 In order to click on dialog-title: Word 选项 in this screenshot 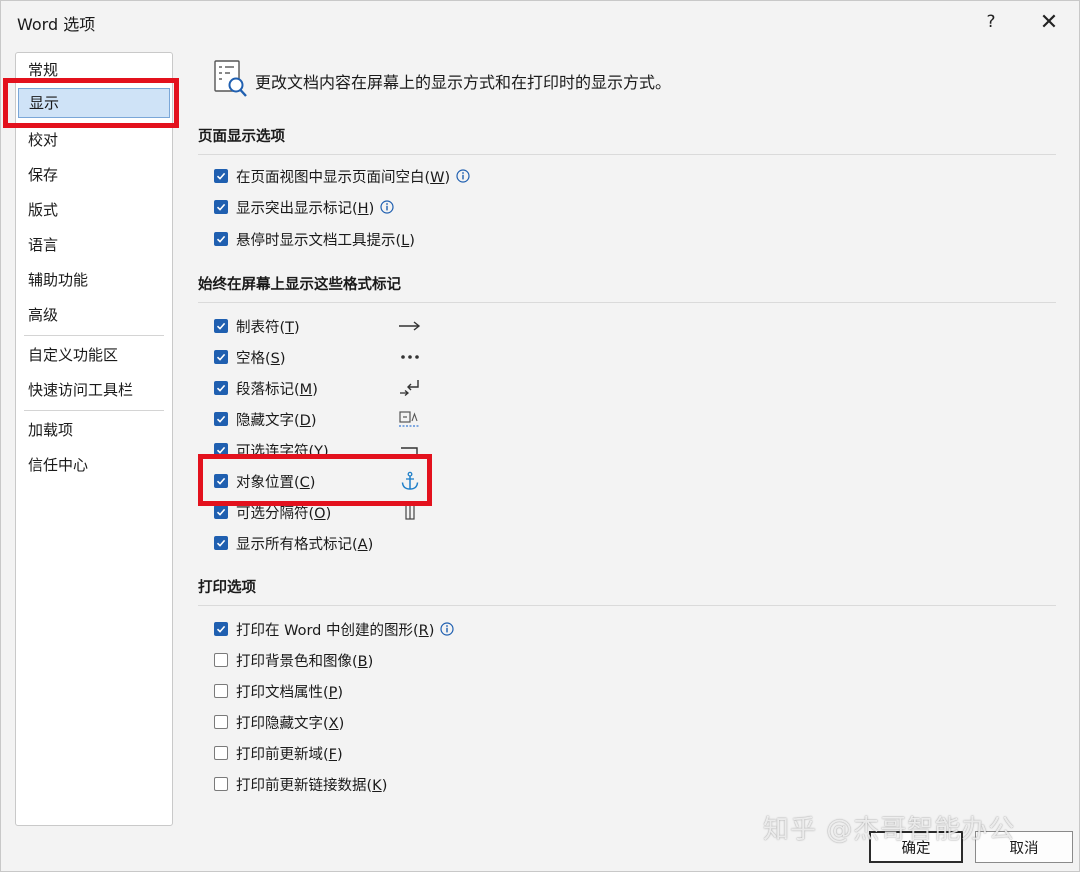, I will do `click(56, 24)`.